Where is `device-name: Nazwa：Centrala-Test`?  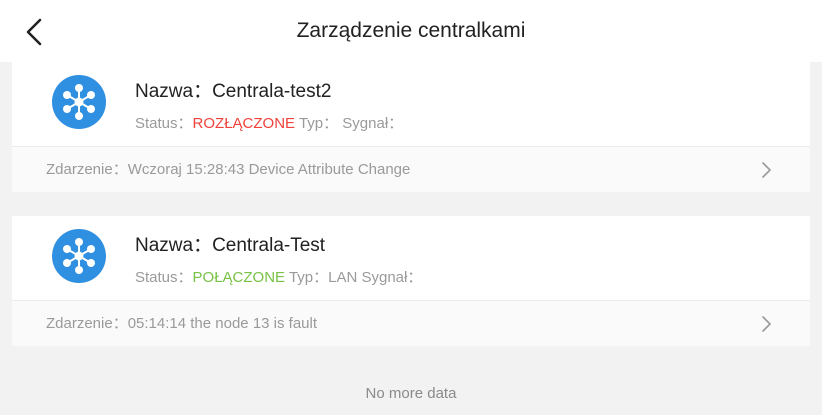 device-name: Nazwa：Centrala-Test is located at coordinates (230, 243).